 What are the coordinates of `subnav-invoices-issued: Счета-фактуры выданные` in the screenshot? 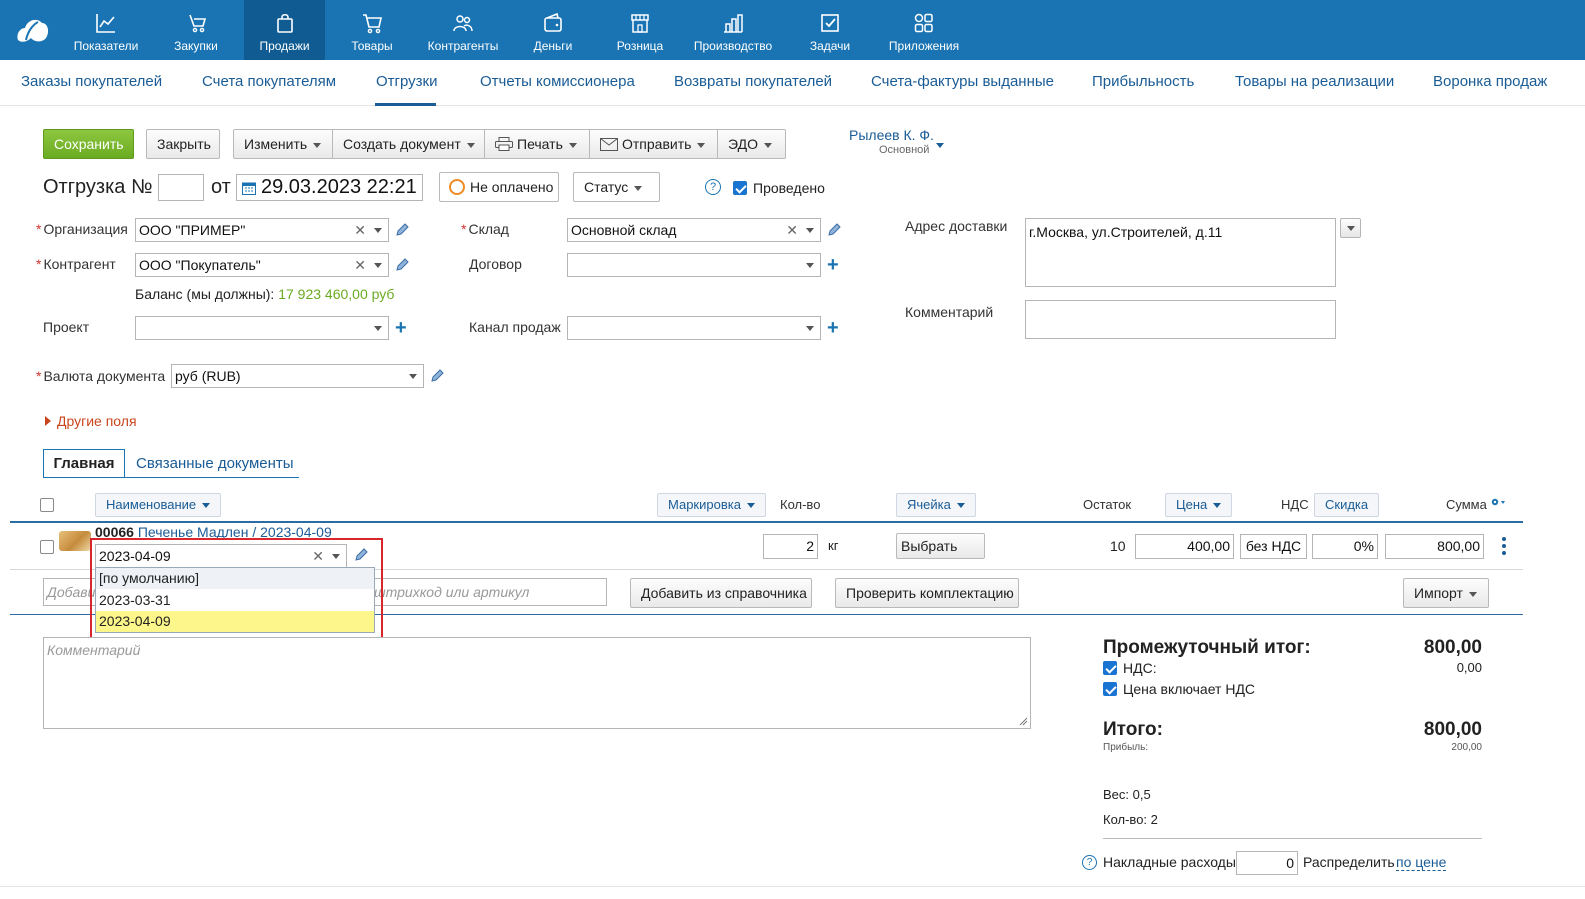 It's located at (962, 81).